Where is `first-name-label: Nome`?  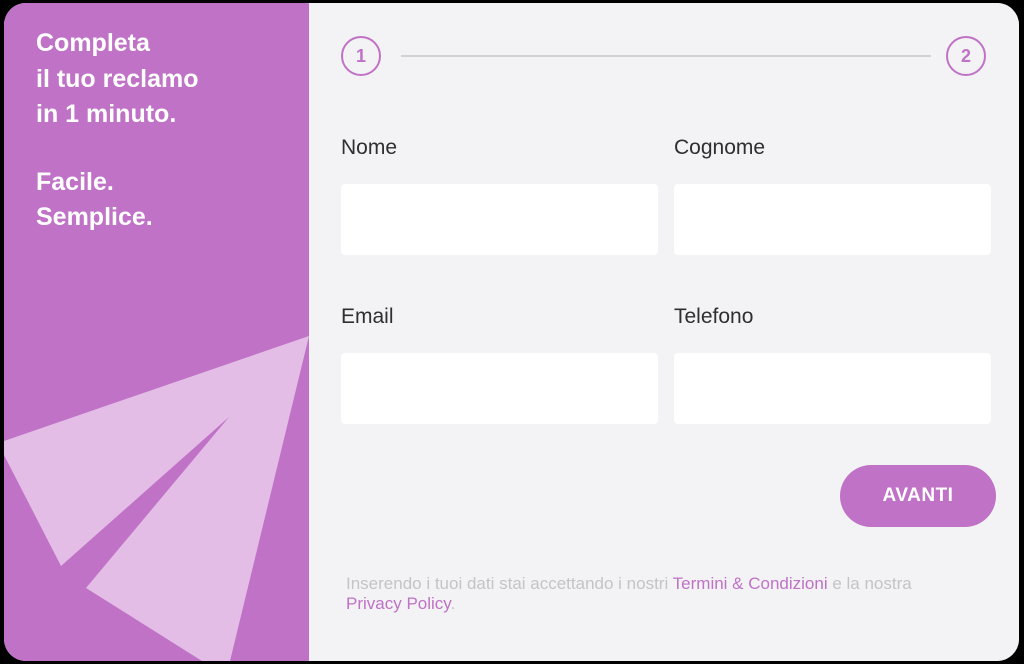 first-name-label: Nome is located at coordinates (369, 147).